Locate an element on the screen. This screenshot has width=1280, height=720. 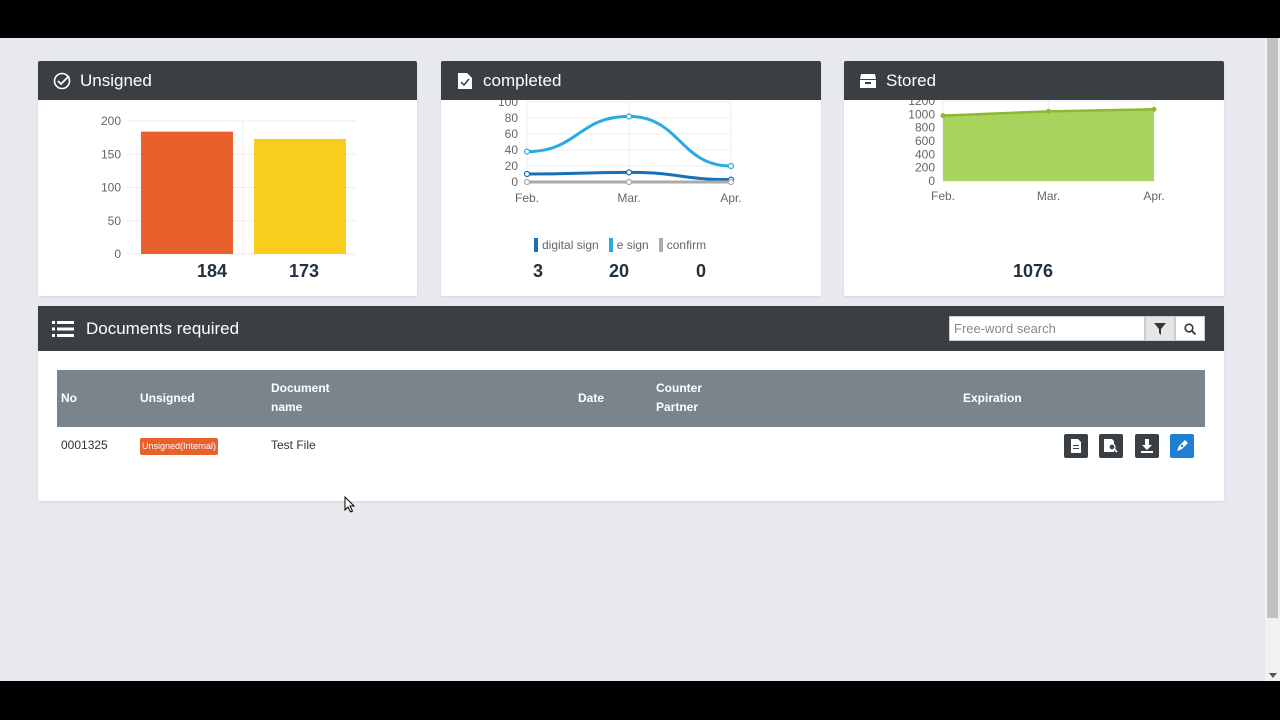
download-icon is located at coordinates (1147, 446).